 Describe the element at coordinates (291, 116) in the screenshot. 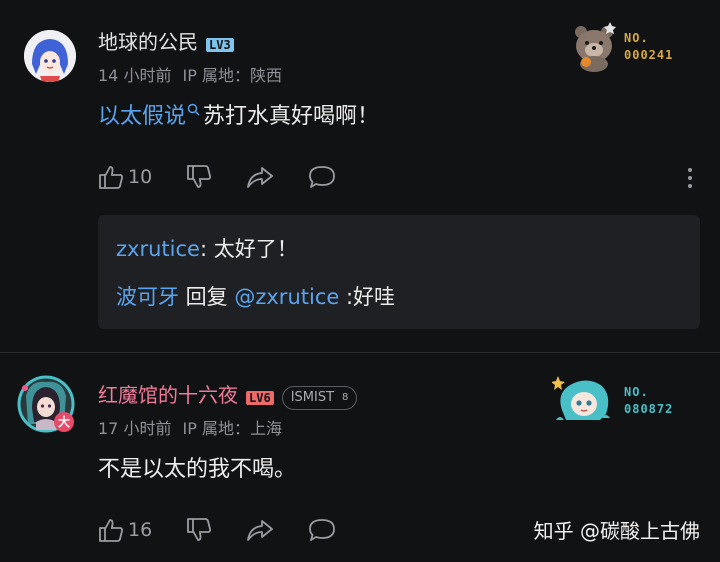

I see `comment-text: 苏打水真好喝啊！` at that location.